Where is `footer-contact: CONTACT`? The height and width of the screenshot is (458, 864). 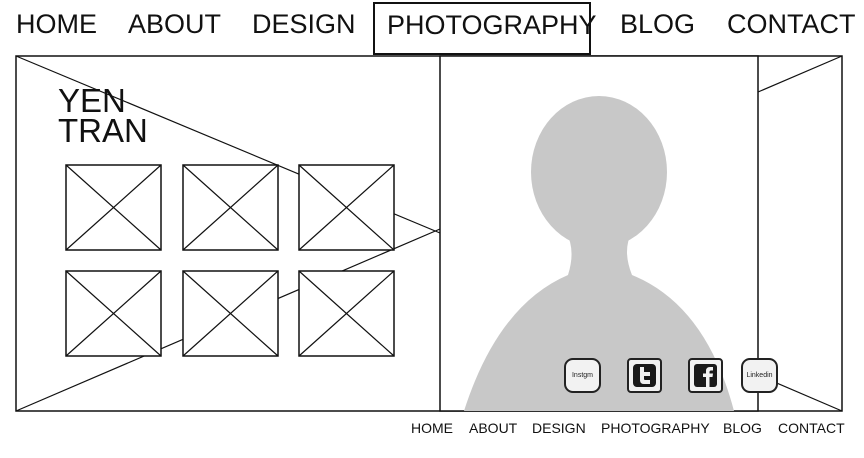
footer-contact: CONTACT is located at coordinates (811, 428).